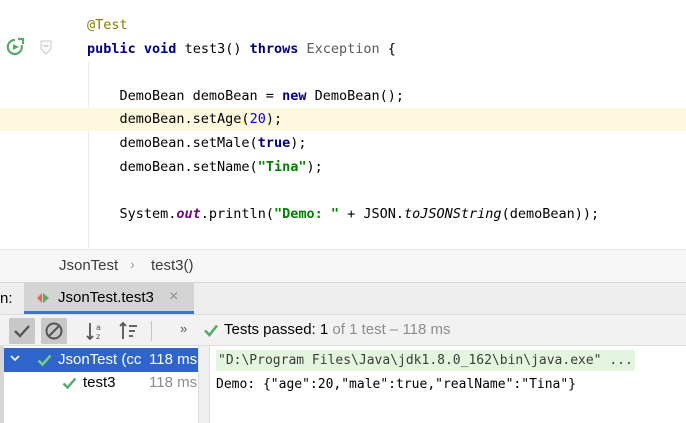 The width and height of the screenshot is (686, 423). What do you see at coordinates (6, 298) in the screenshot?
I see `run-panel-label: n:` at bounding box center [6, 298].